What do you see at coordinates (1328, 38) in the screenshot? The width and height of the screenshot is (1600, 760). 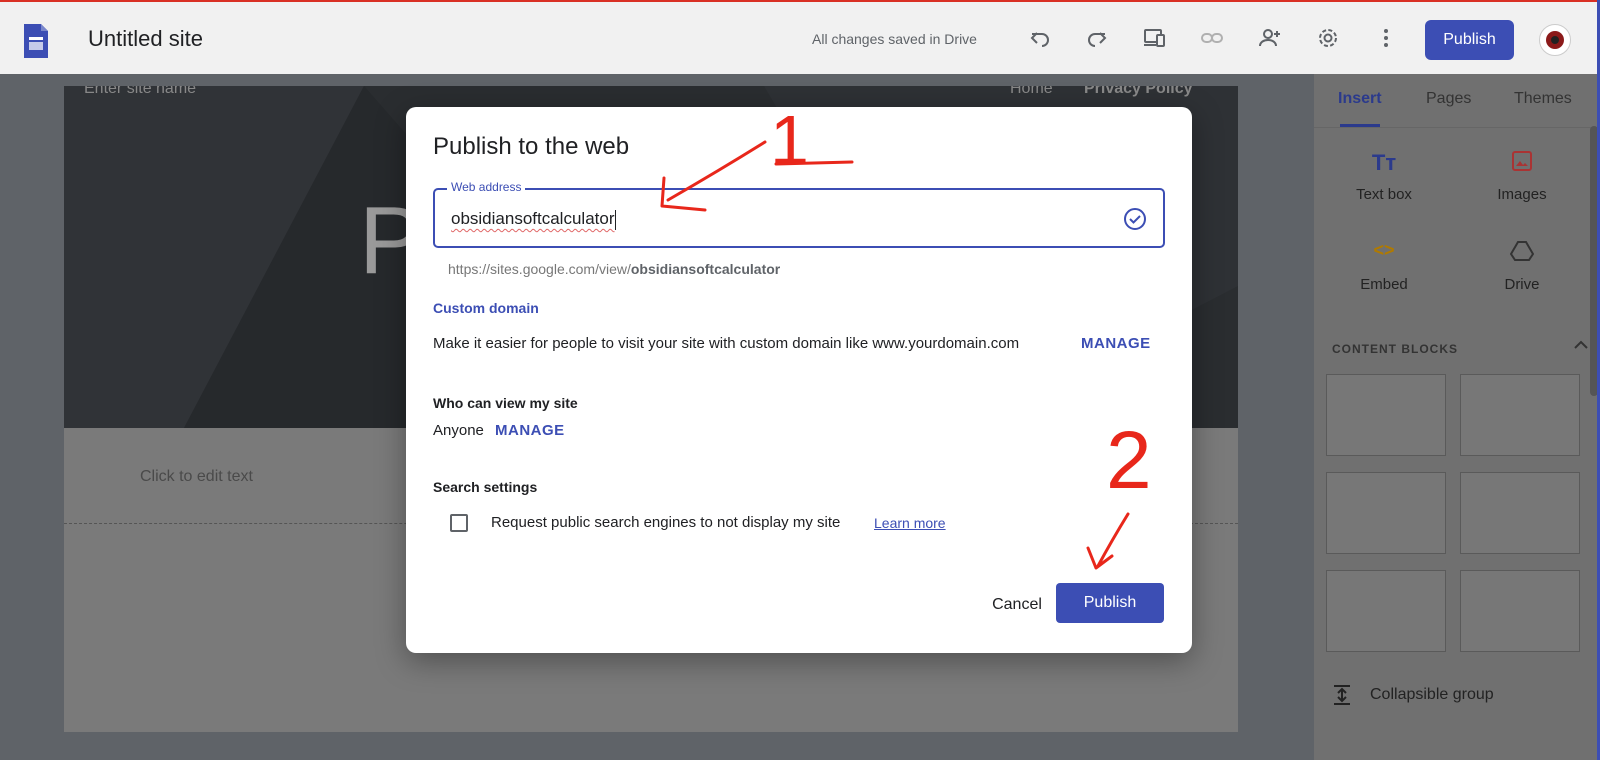 I see `settings-gear-icon` at bounding box center [1328, 38].